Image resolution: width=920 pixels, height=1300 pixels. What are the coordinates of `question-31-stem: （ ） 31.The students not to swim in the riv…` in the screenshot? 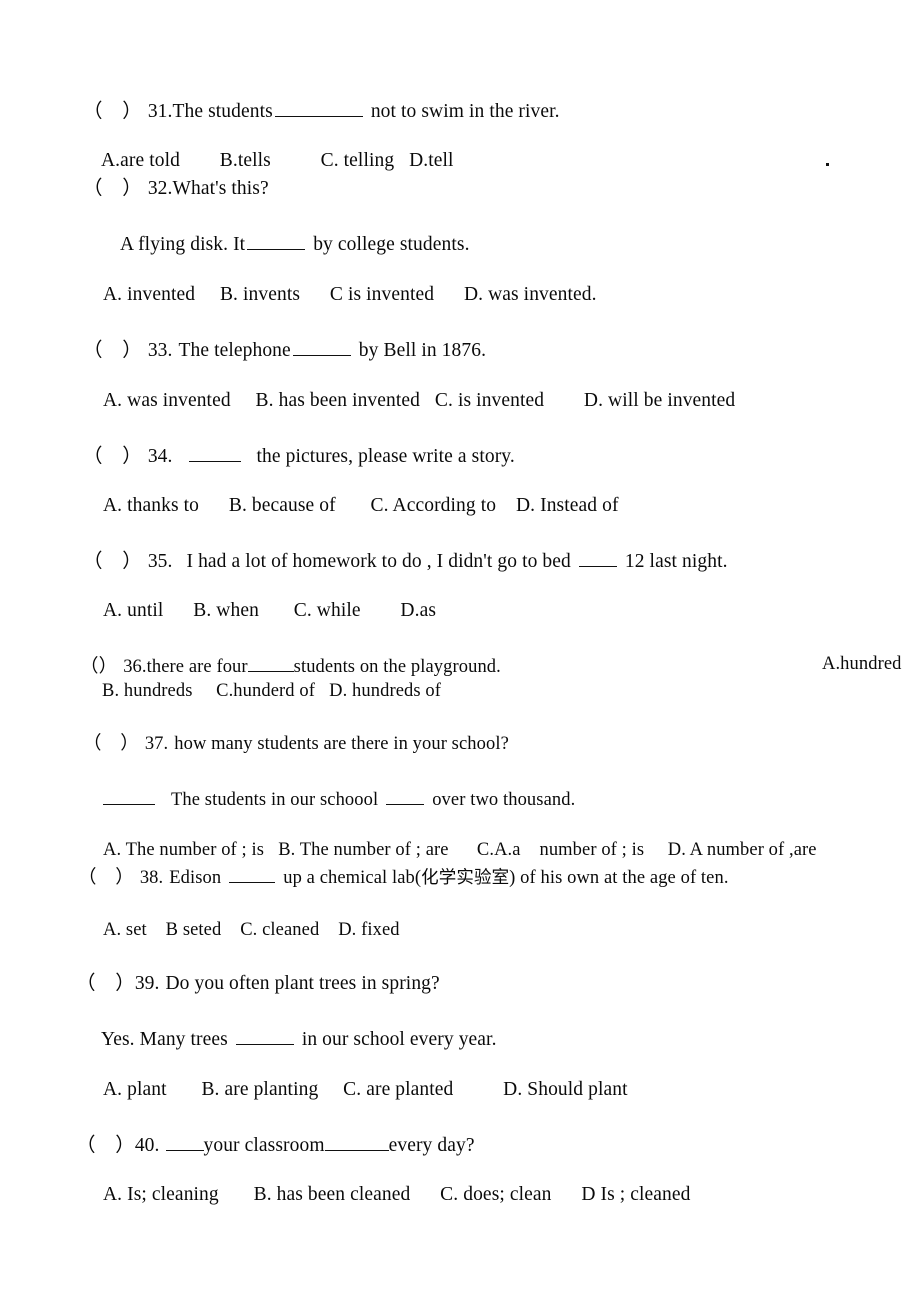 It's located at (321, 110).